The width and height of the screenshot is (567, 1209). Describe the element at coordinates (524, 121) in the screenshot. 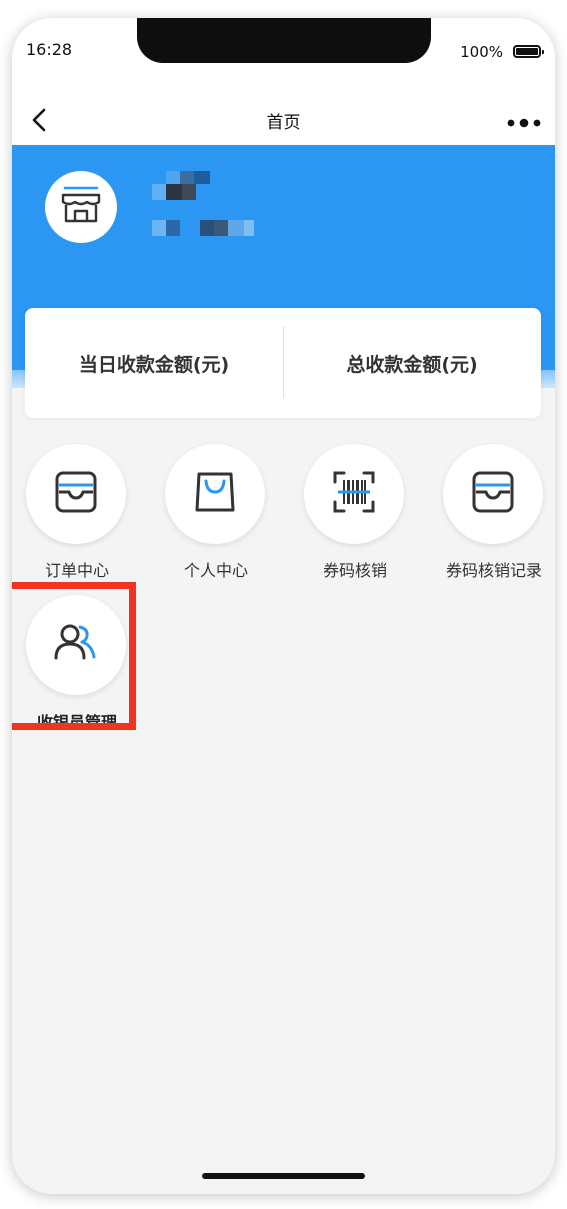

I see `more-dots-icon` at that location.